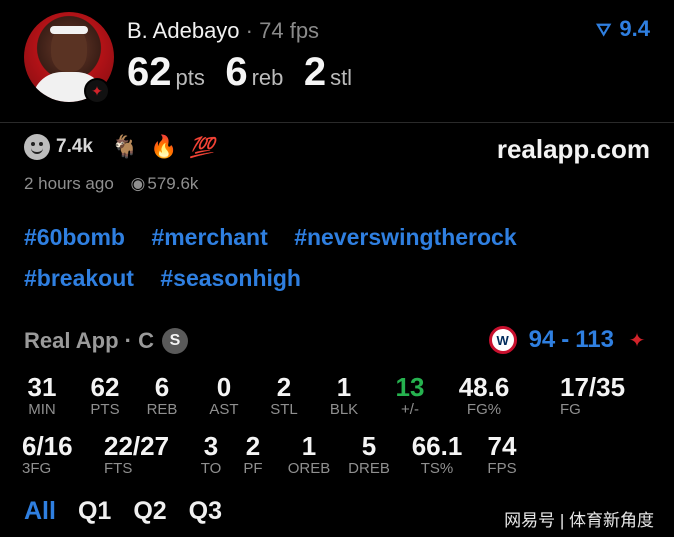 This screenshot has width=674, height=537. I want to click on stat-dreb: 5 DREB, so click(369, 455).